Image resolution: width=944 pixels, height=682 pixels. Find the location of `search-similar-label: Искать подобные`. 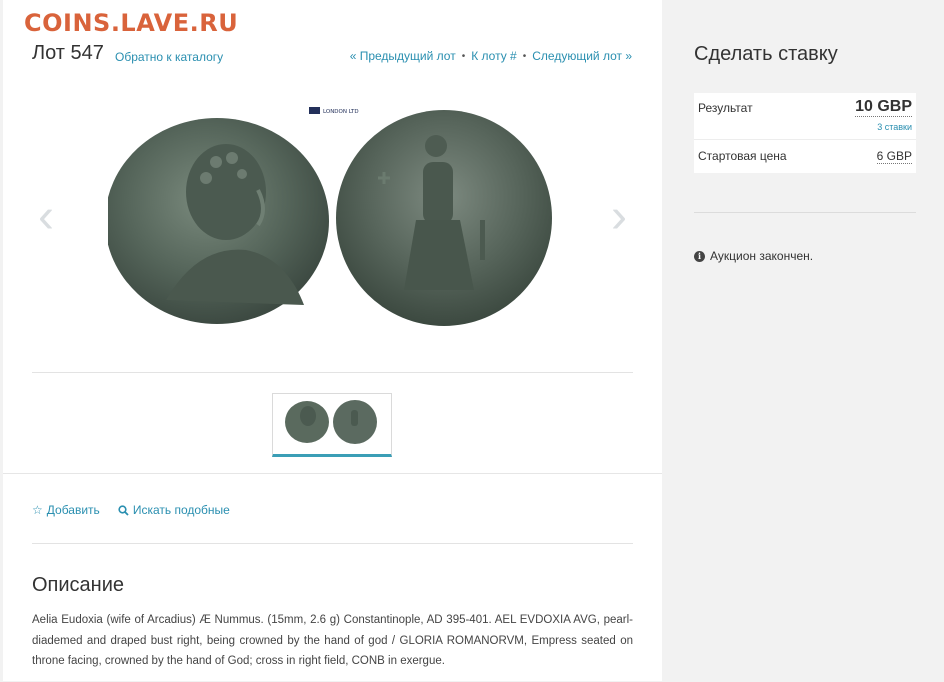

search-similar-label: Искать подобные is located at coordinates (181, 510).